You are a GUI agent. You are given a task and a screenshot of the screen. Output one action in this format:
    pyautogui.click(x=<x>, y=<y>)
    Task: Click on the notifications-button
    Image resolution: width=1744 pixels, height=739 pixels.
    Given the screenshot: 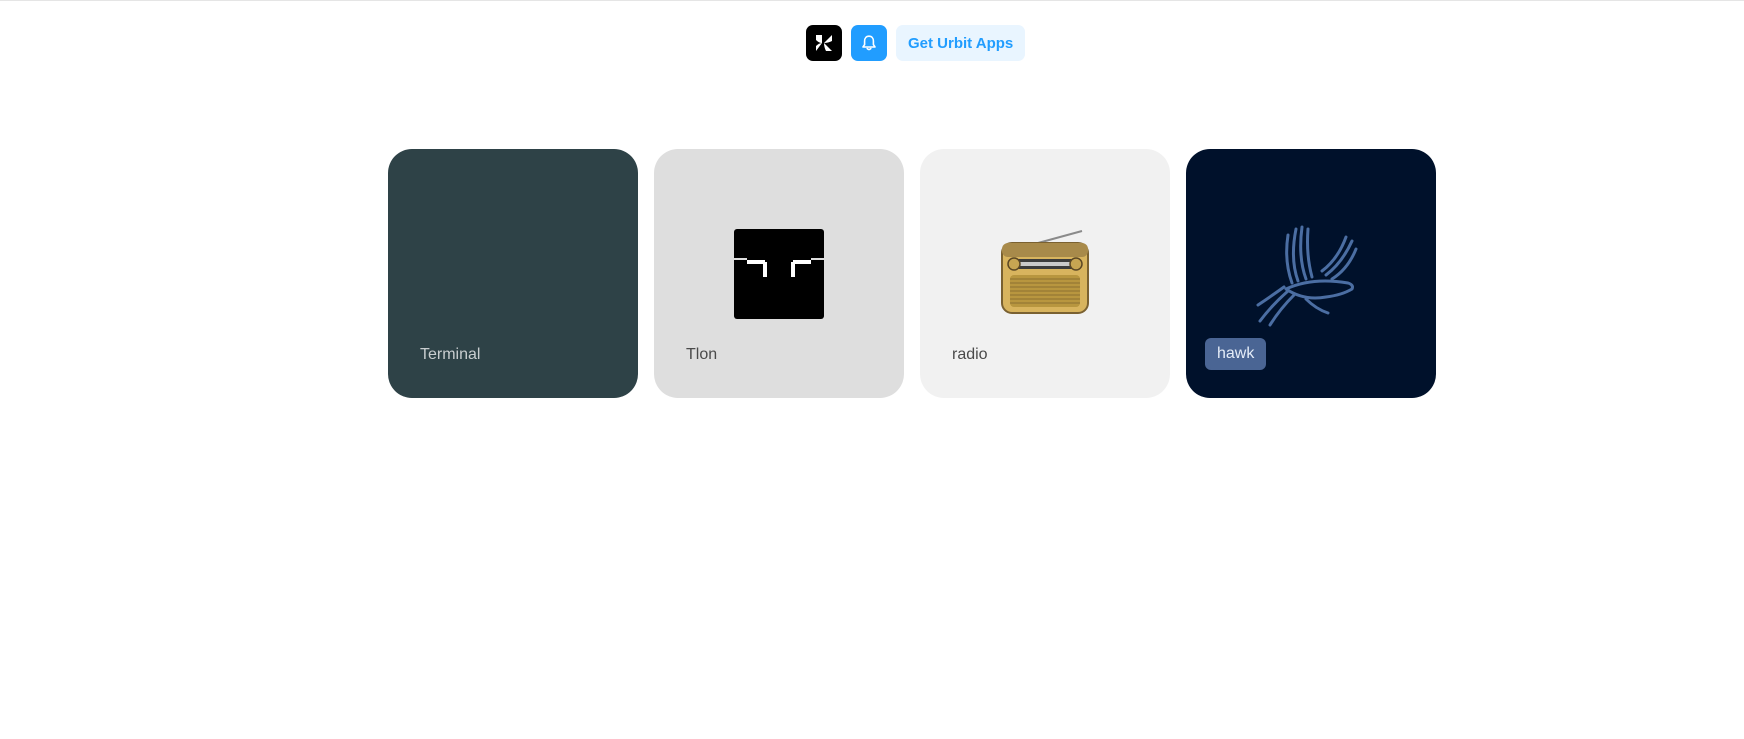 What is the action you would take?
    pyautogui.click(x=869, y=43)
    